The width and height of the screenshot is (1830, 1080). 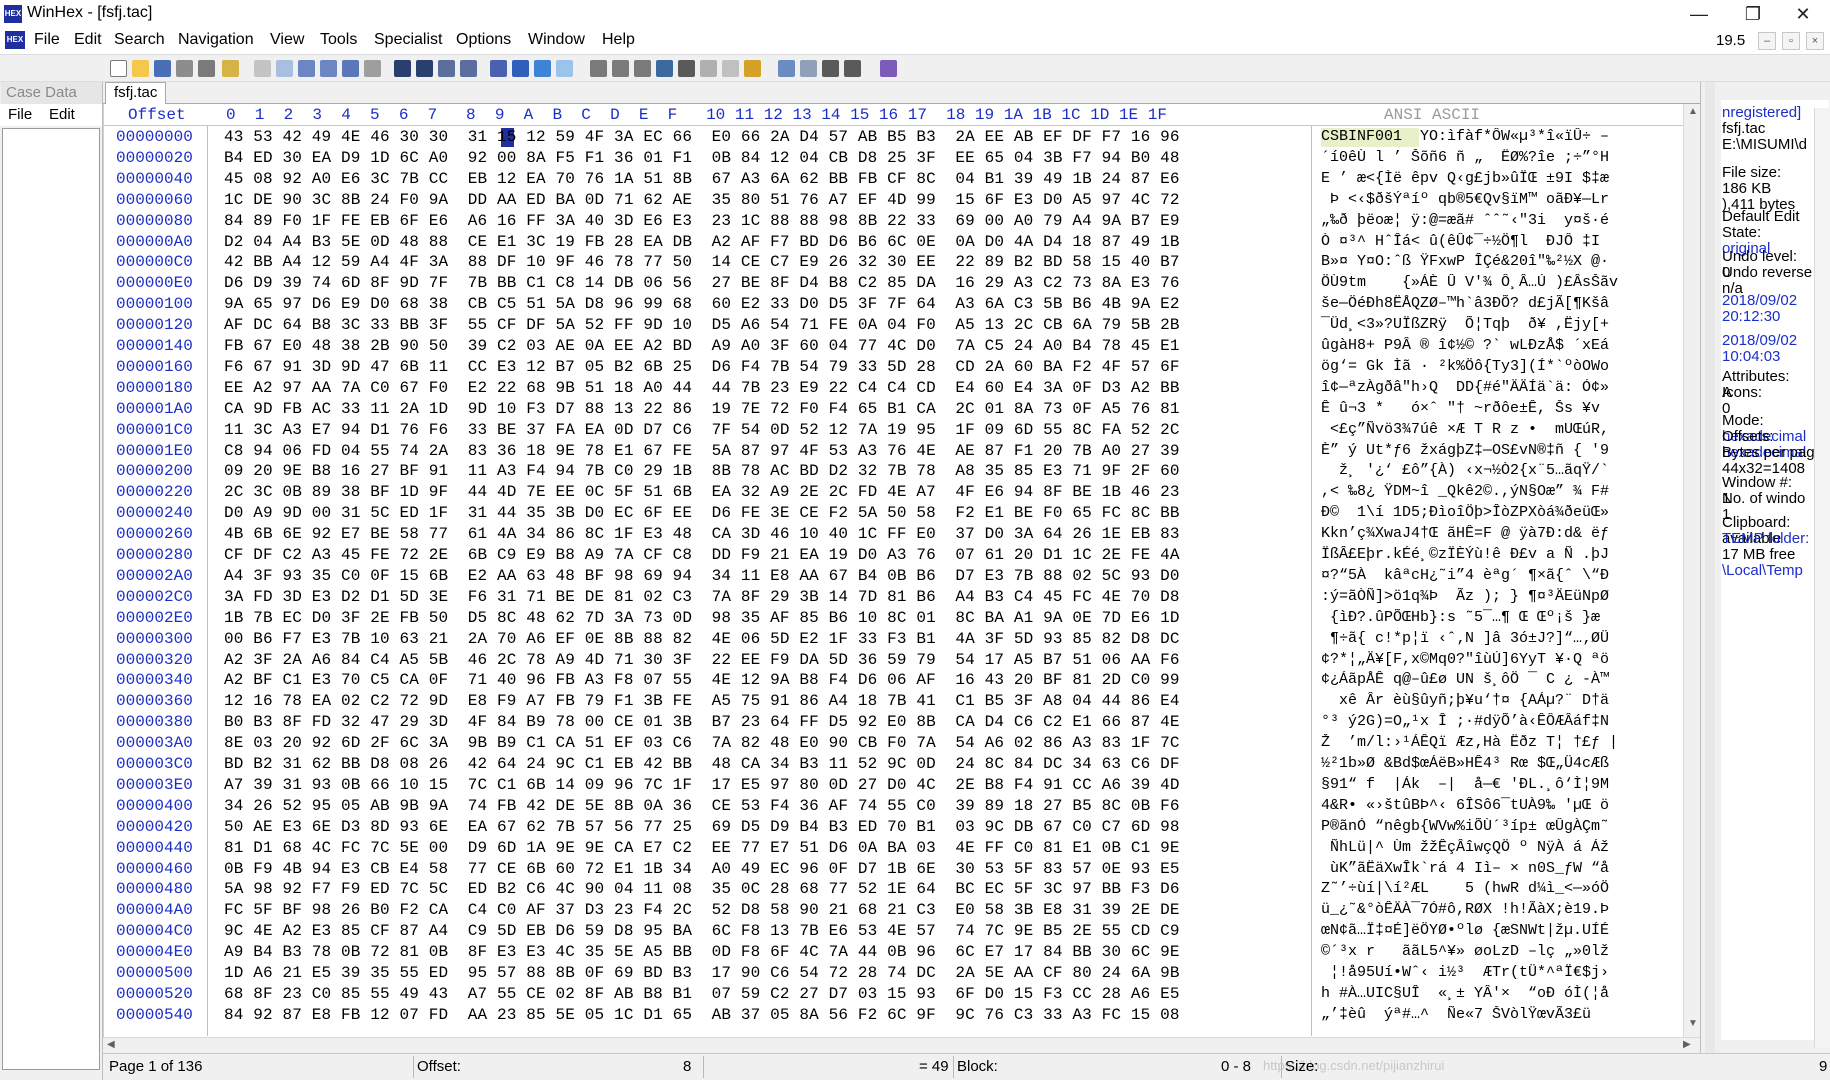 I want to click on row-ascii-text: Ž ’m/l:›¹ÁÊQï Æz‚Hà Ëðz T¦ †£ƒ |, so click(x=1506, y=742).